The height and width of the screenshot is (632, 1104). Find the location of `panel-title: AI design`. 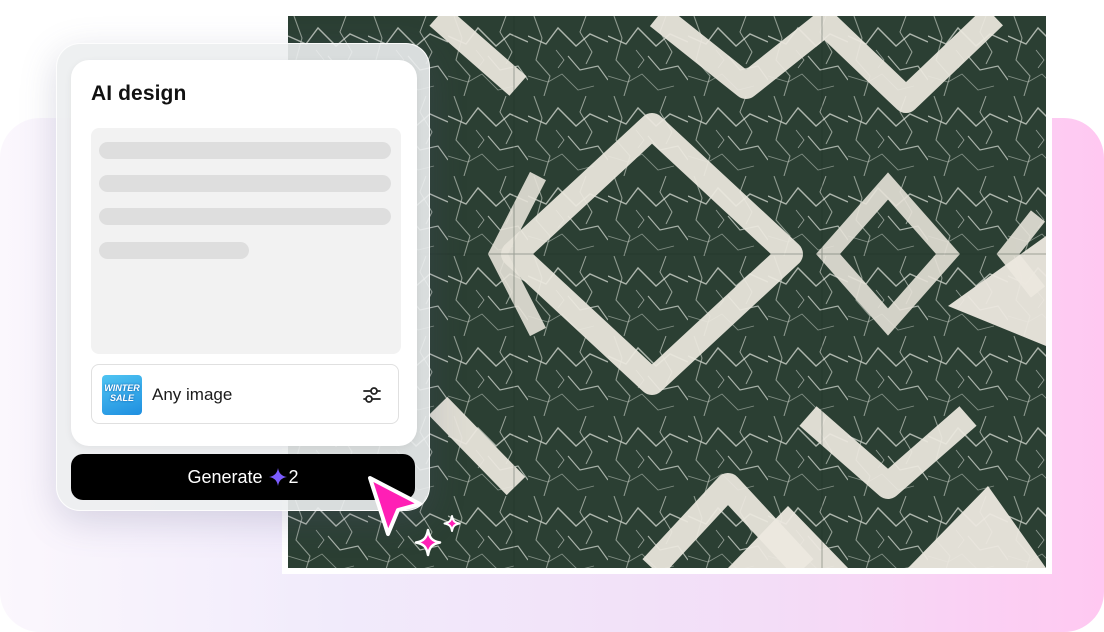

panel-title: AI design is located at coordinates (139, 93).